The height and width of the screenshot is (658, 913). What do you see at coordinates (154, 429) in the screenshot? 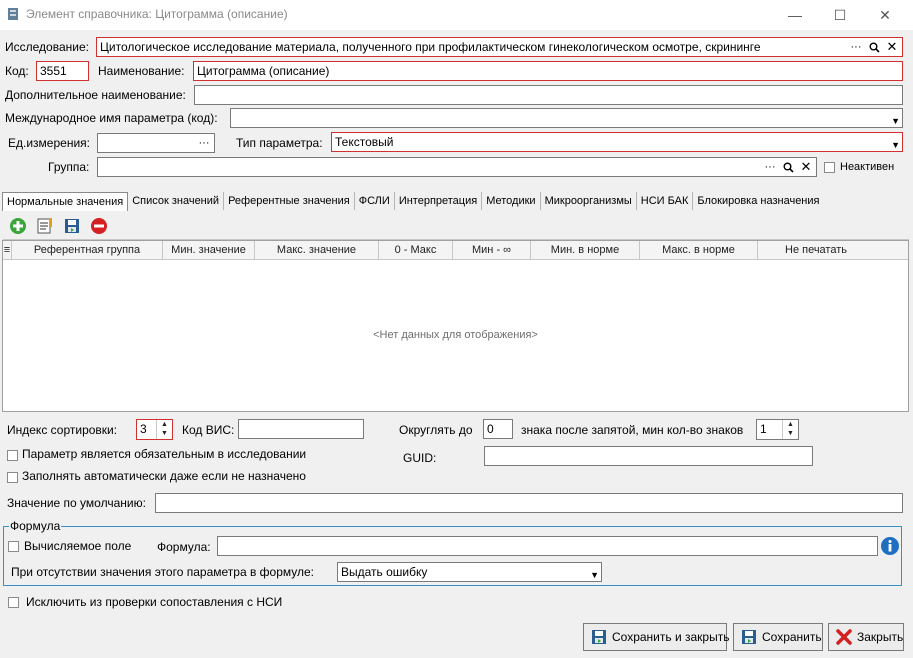
I see `sort-index-spinner: 3 ▲ ▼` at bounding box center [154, 429].